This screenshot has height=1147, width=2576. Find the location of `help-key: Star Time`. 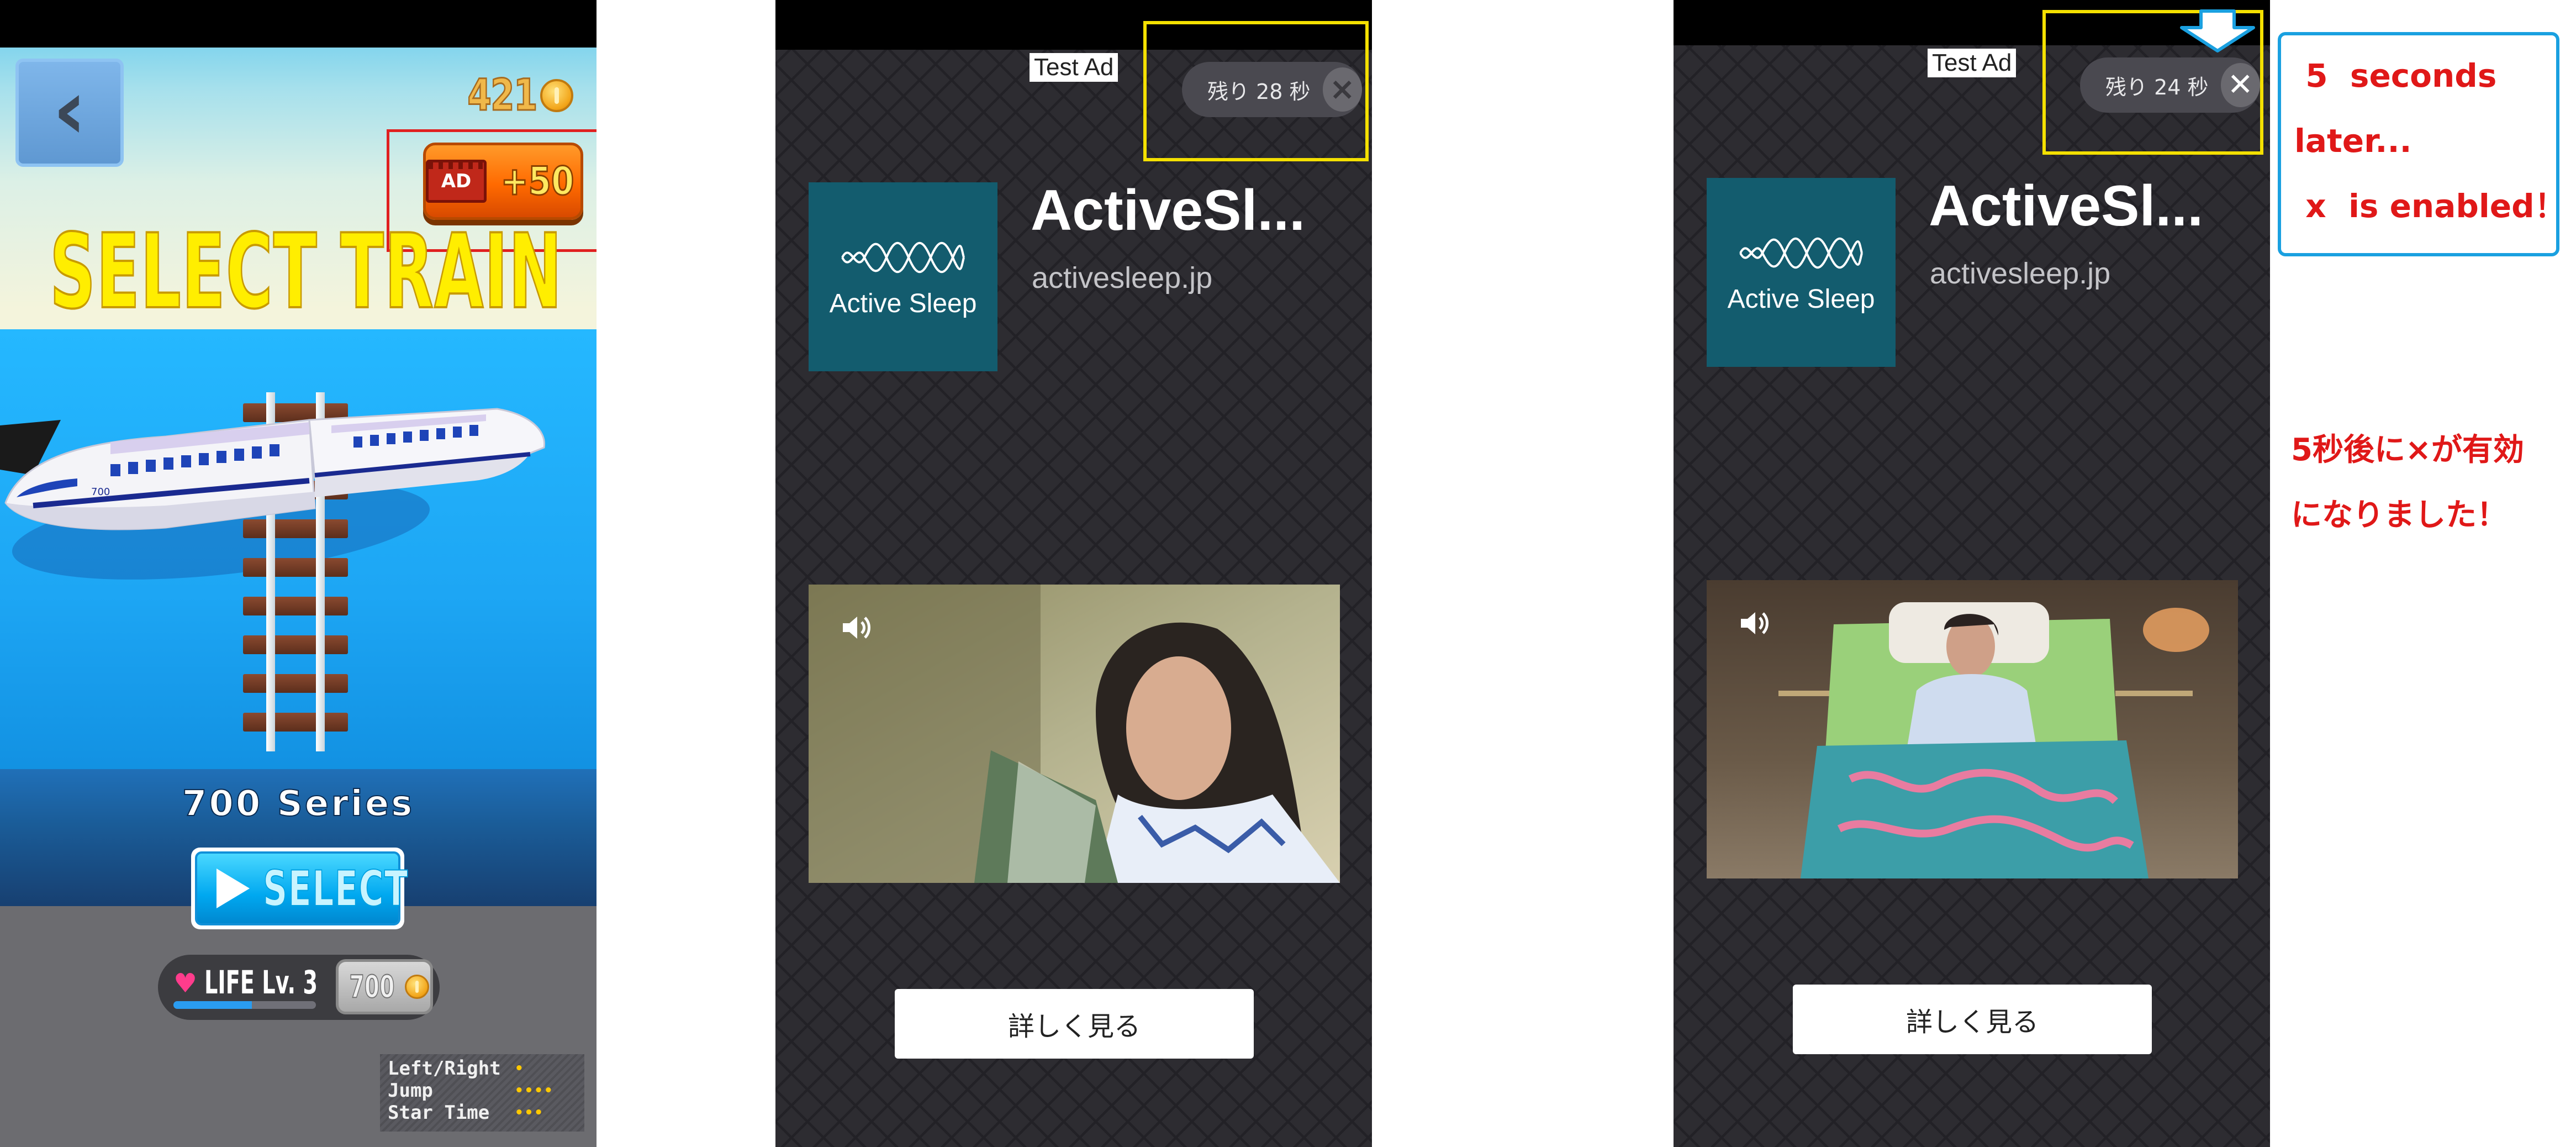

help-key: Star Time is located at coordinates (439, 1113).